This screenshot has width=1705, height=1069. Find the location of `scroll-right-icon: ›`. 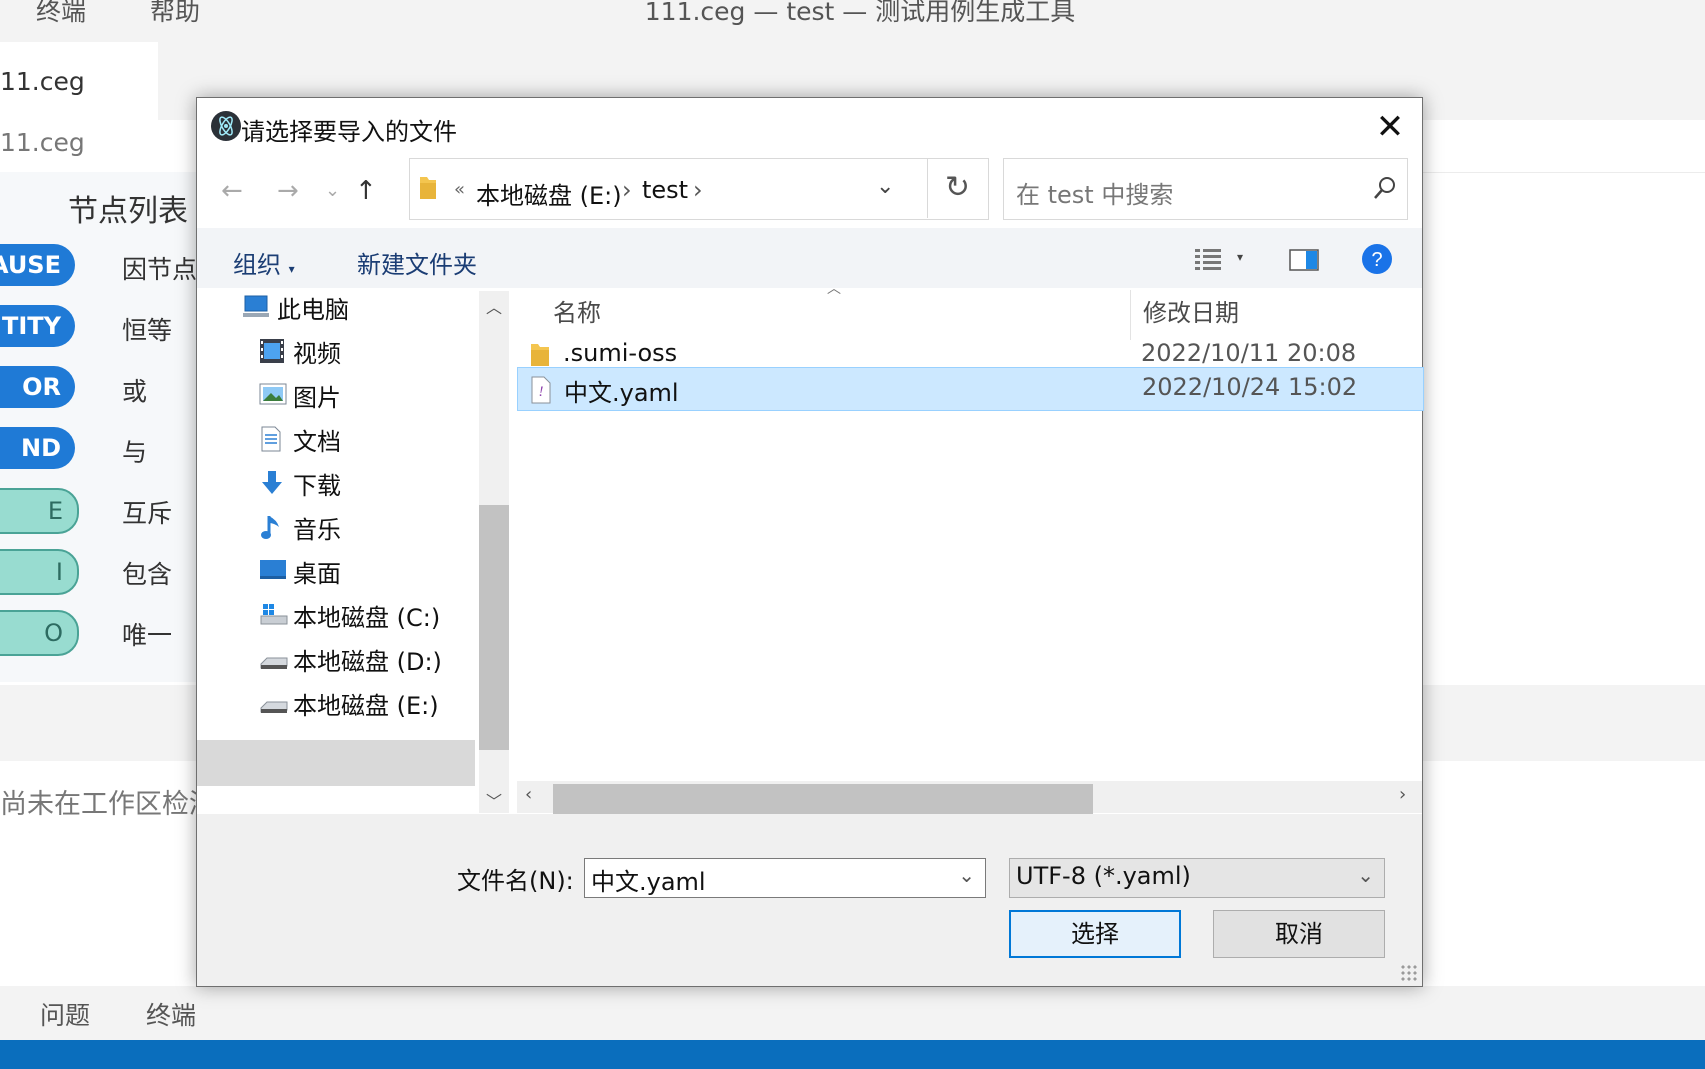

scroll-right-icon: › is located at coordinates (1402, 794).